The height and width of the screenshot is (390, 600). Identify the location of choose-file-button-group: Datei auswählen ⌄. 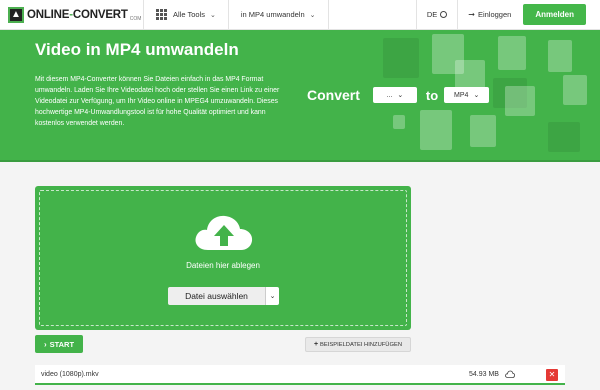
(223, 296).